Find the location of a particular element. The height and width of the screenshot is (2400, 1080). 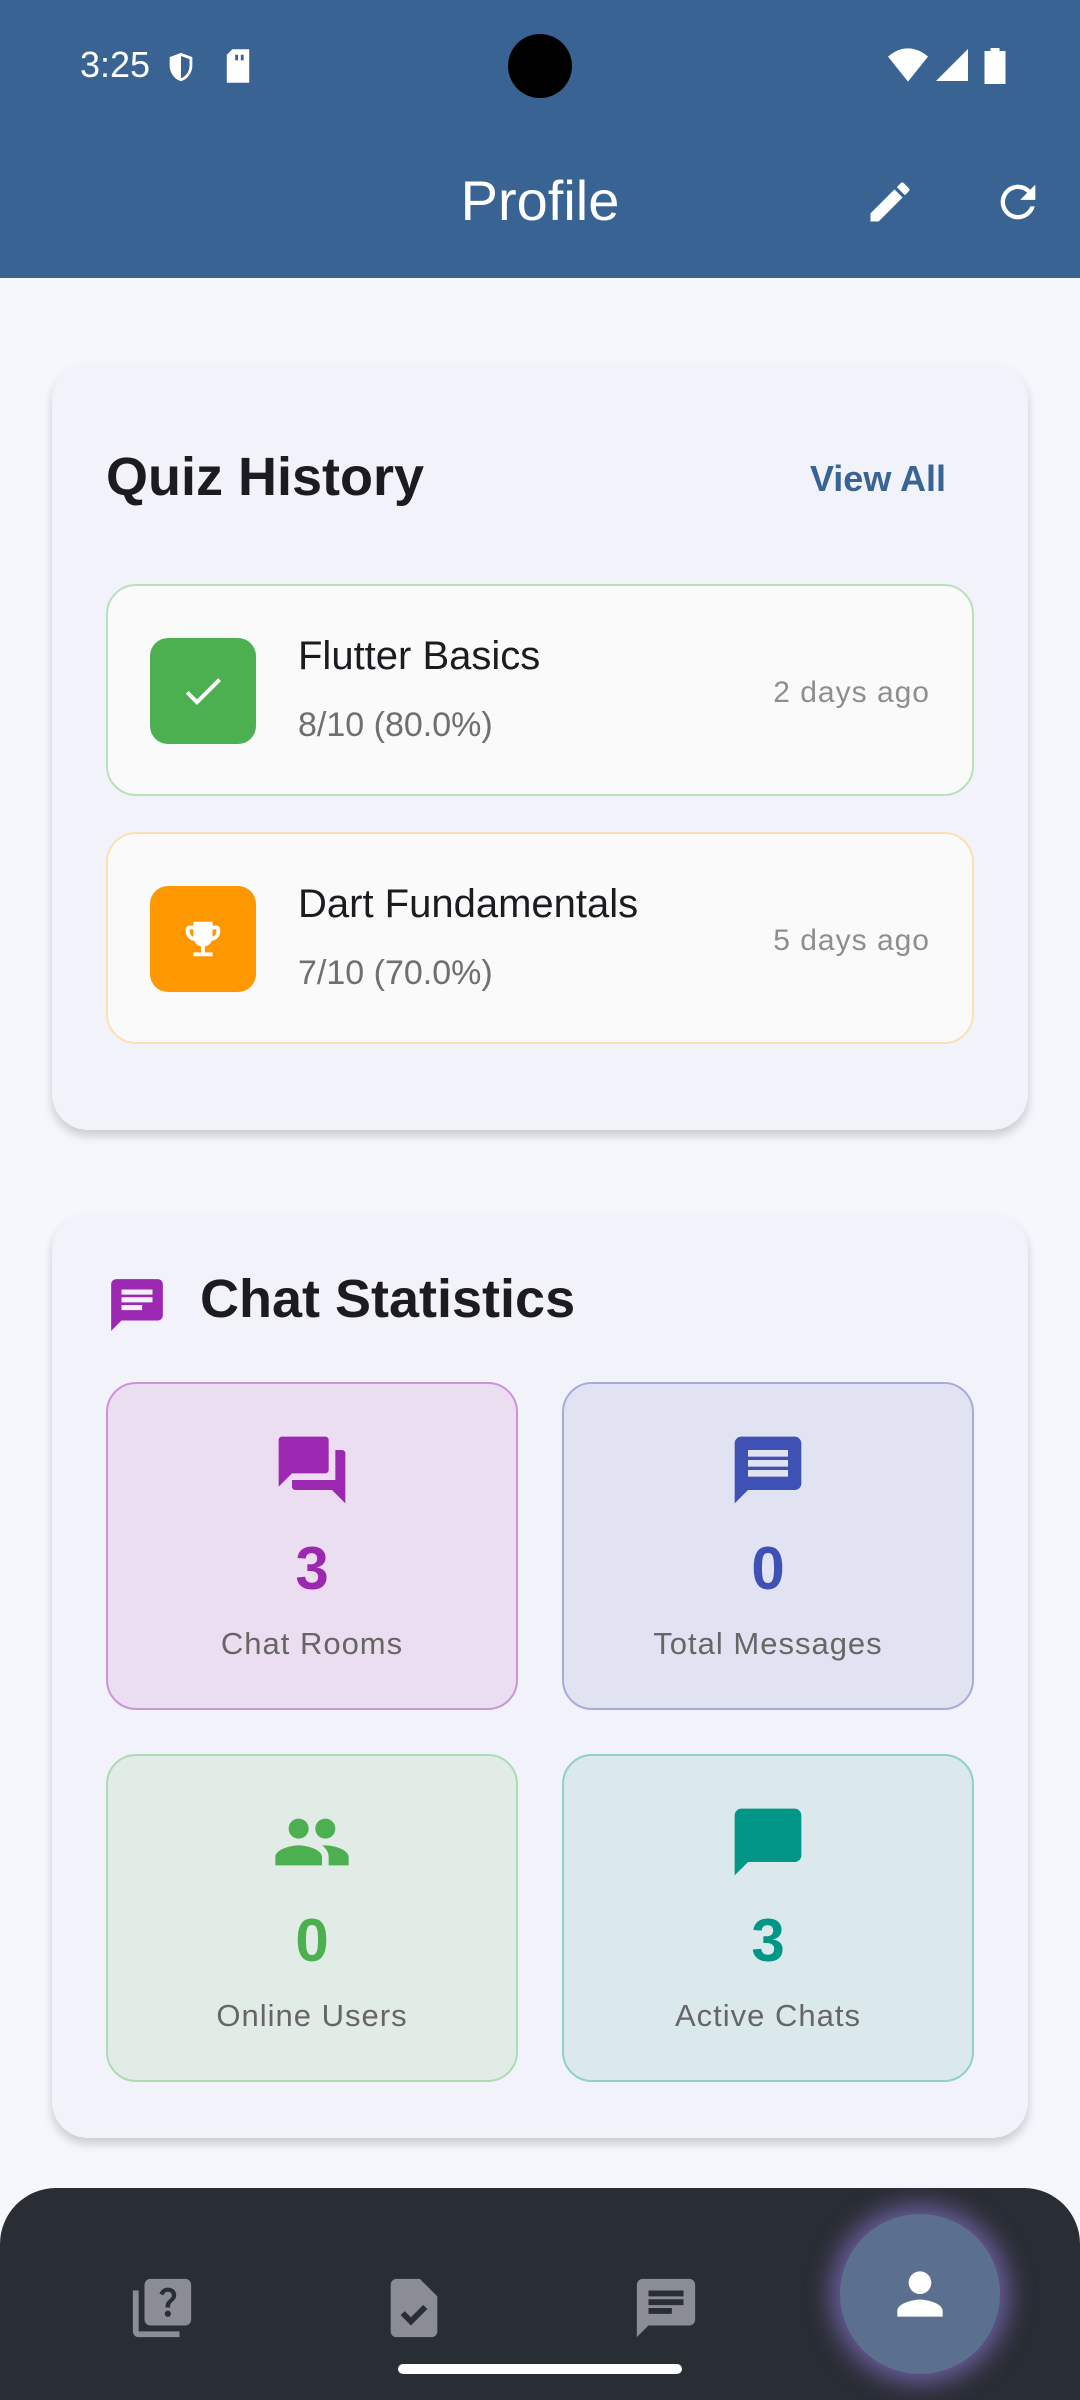

quiz-time-ago: 5 days ago is located at coordinates (851, 940).